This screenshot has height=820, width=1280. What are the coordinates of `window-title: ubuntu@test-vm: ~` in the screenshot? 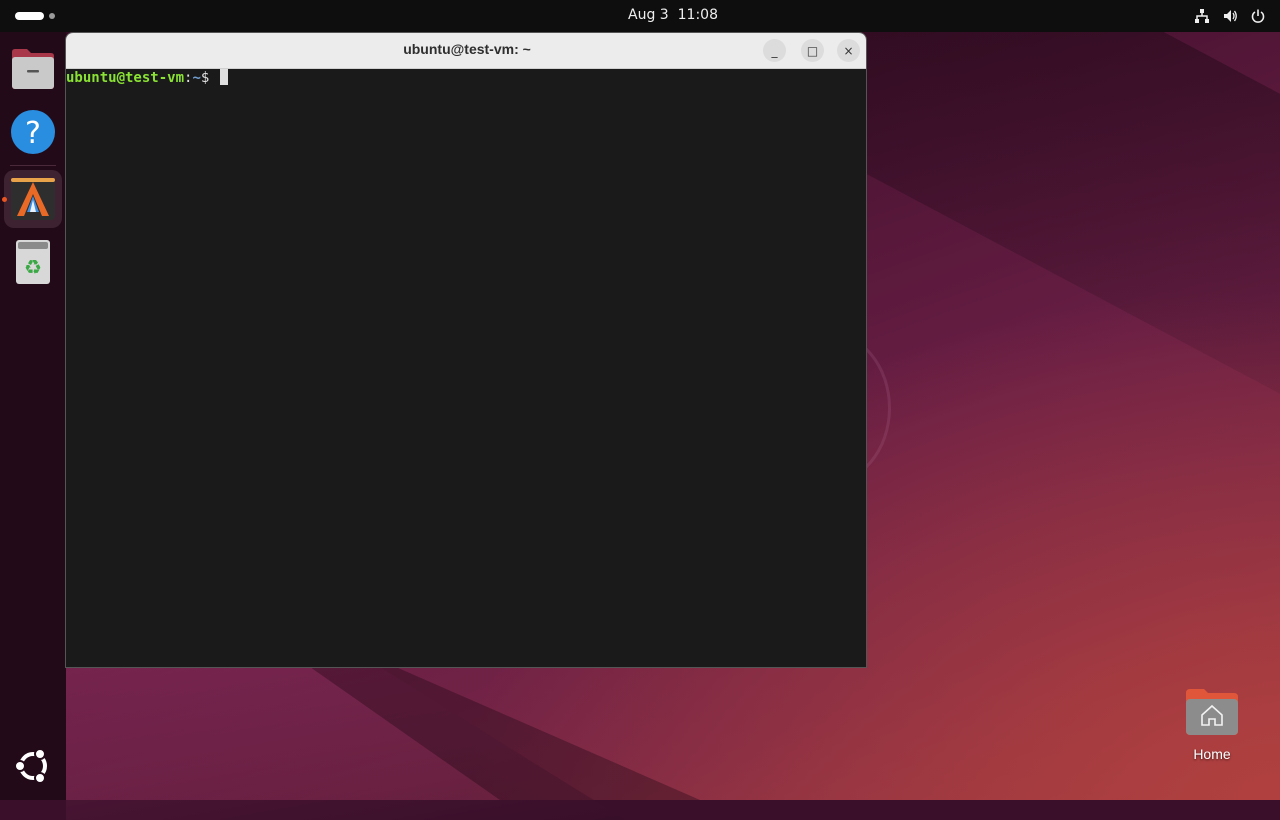 It's located at (467, 49).